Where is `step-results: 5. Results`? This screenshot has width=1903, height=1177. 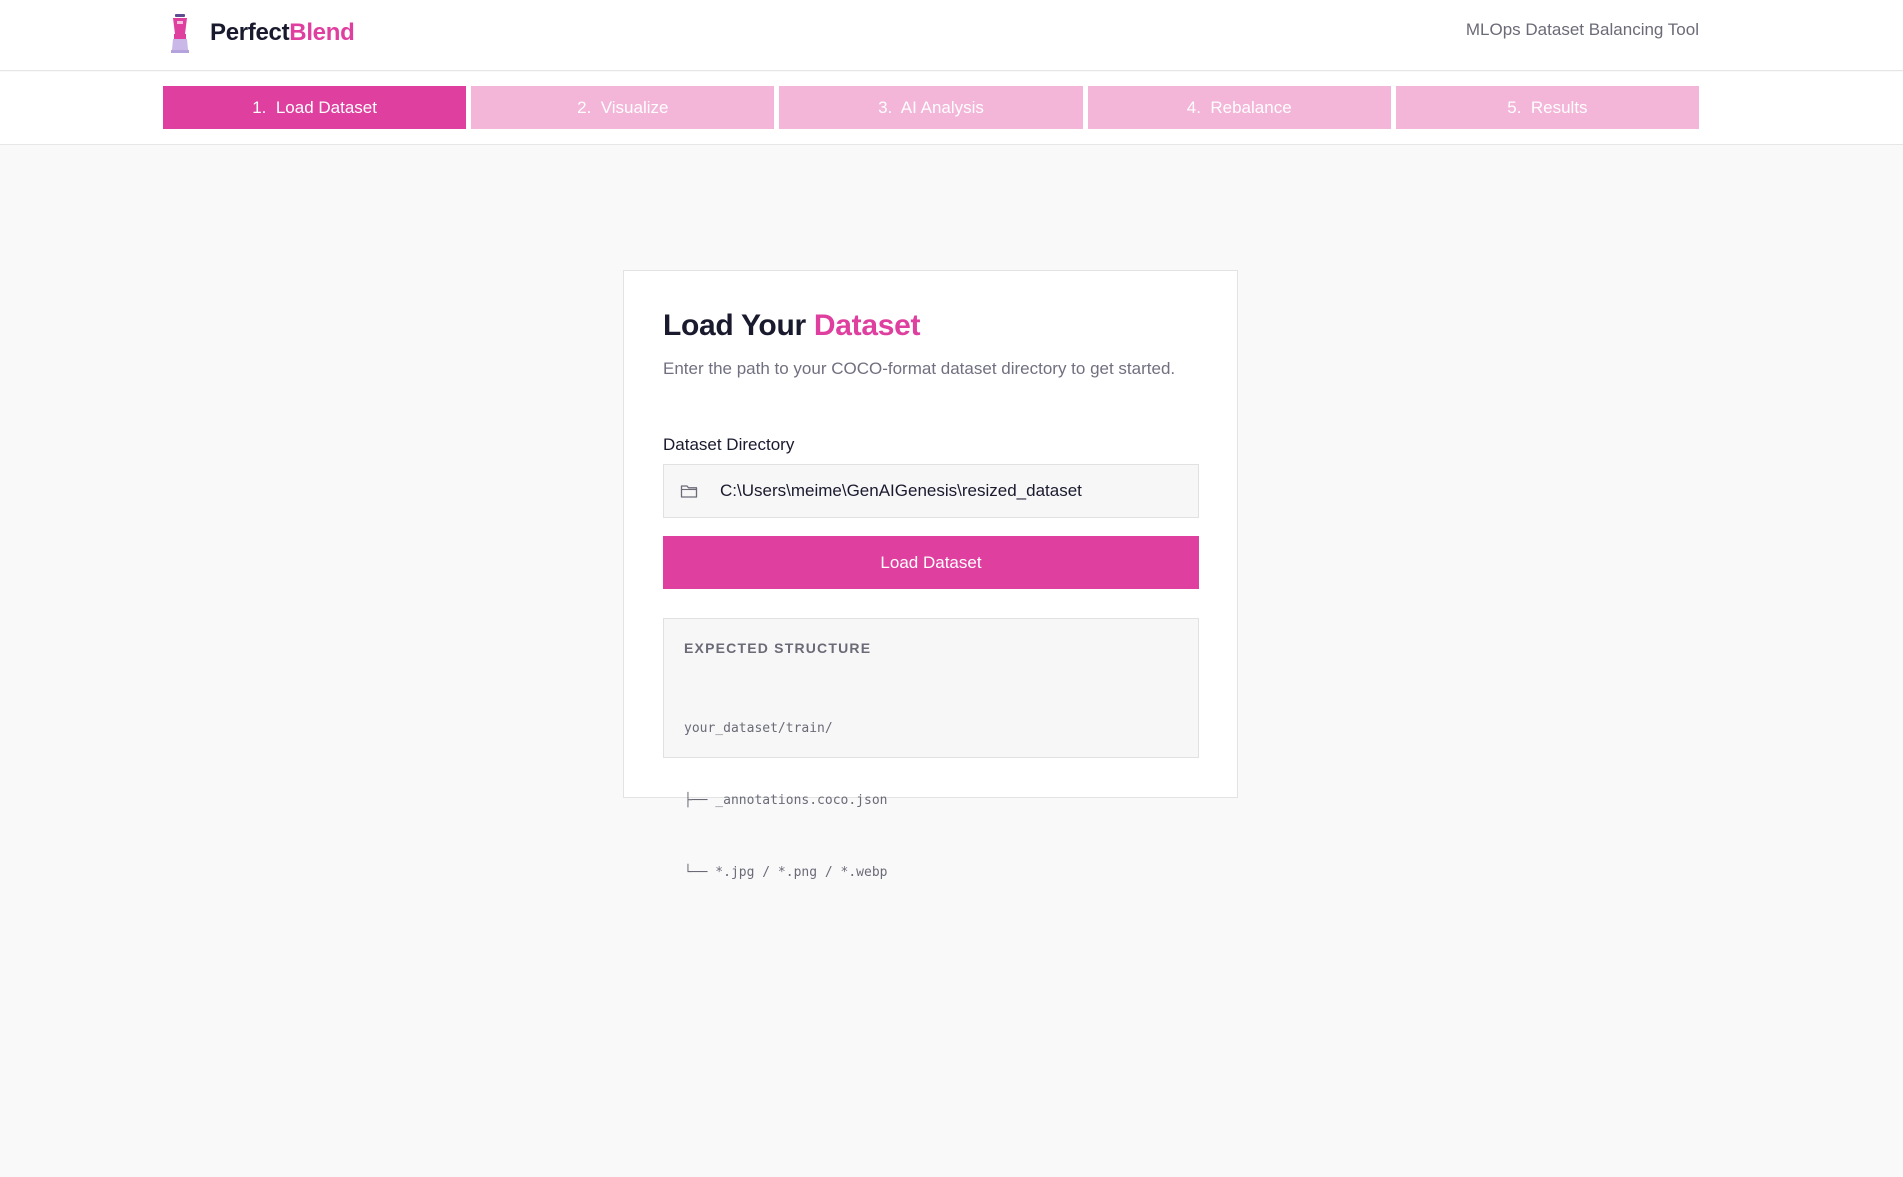
step-results: 5. Results is located at coordinates (1547, 107).